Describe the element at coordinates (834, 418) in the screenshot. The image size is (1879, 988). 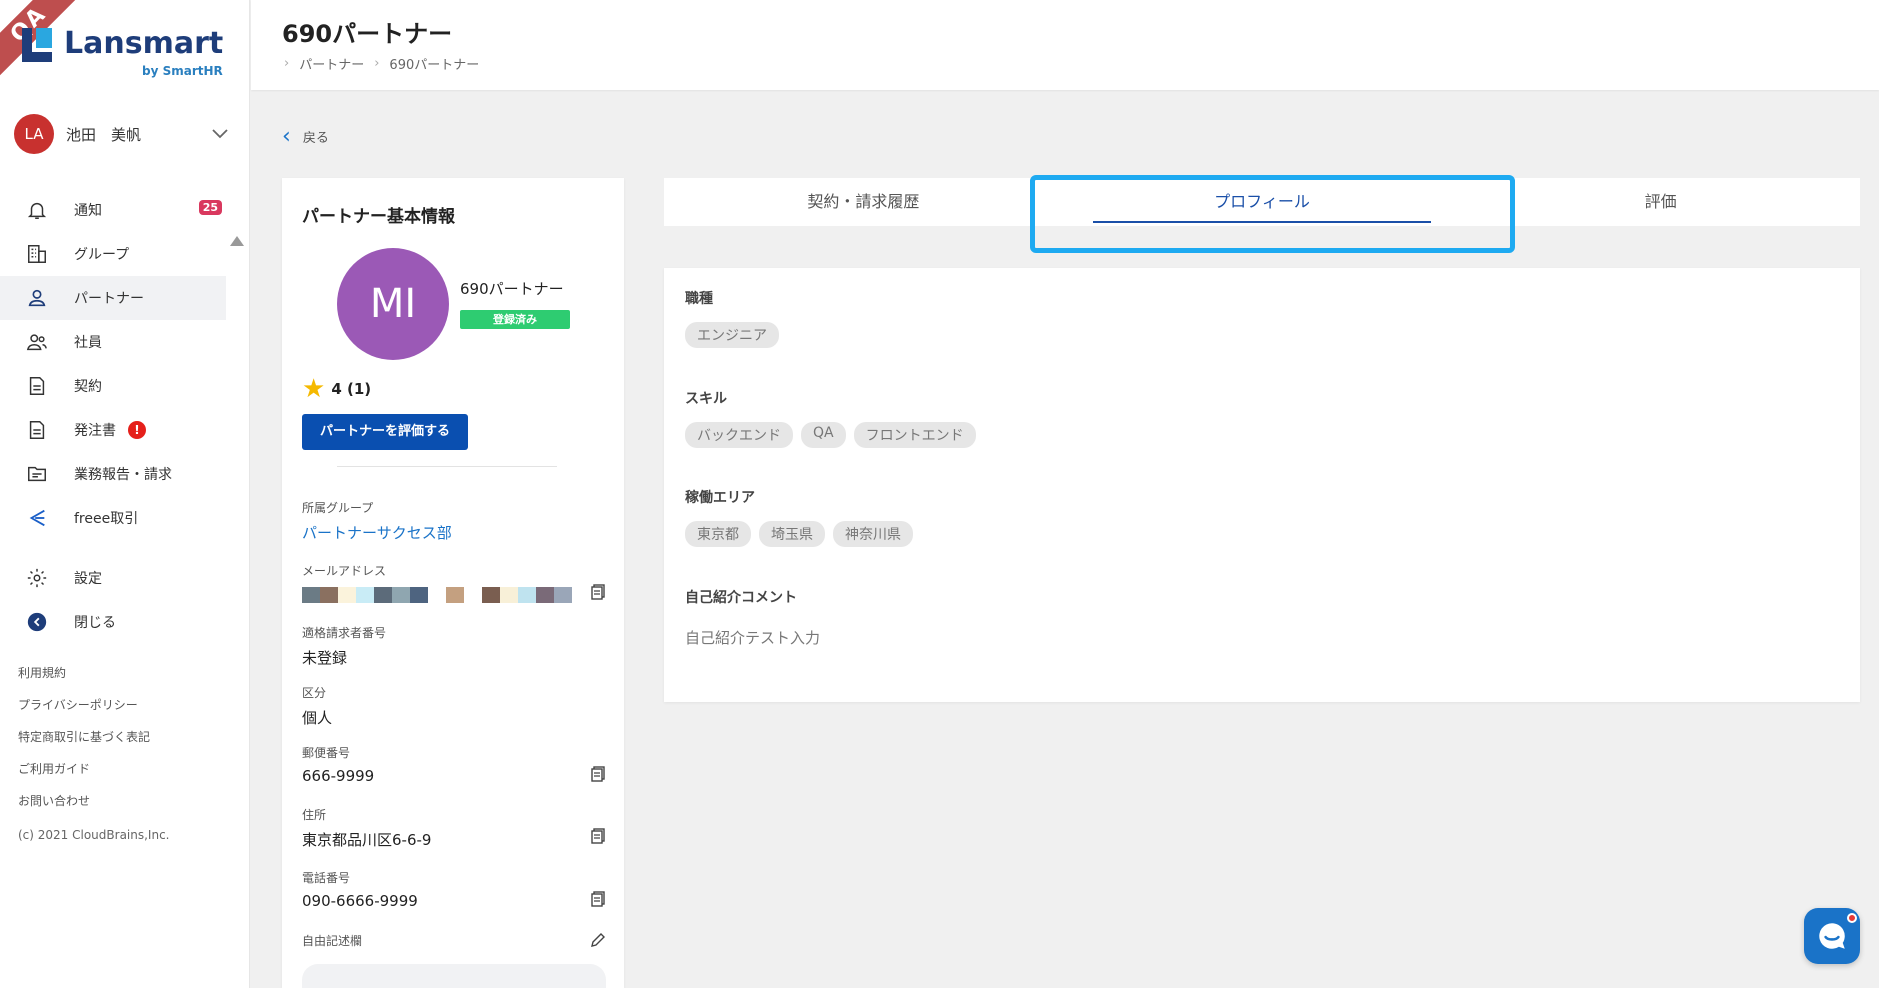
I see `skill-section: スキル バックエンド QA フロントエンド` at that location.